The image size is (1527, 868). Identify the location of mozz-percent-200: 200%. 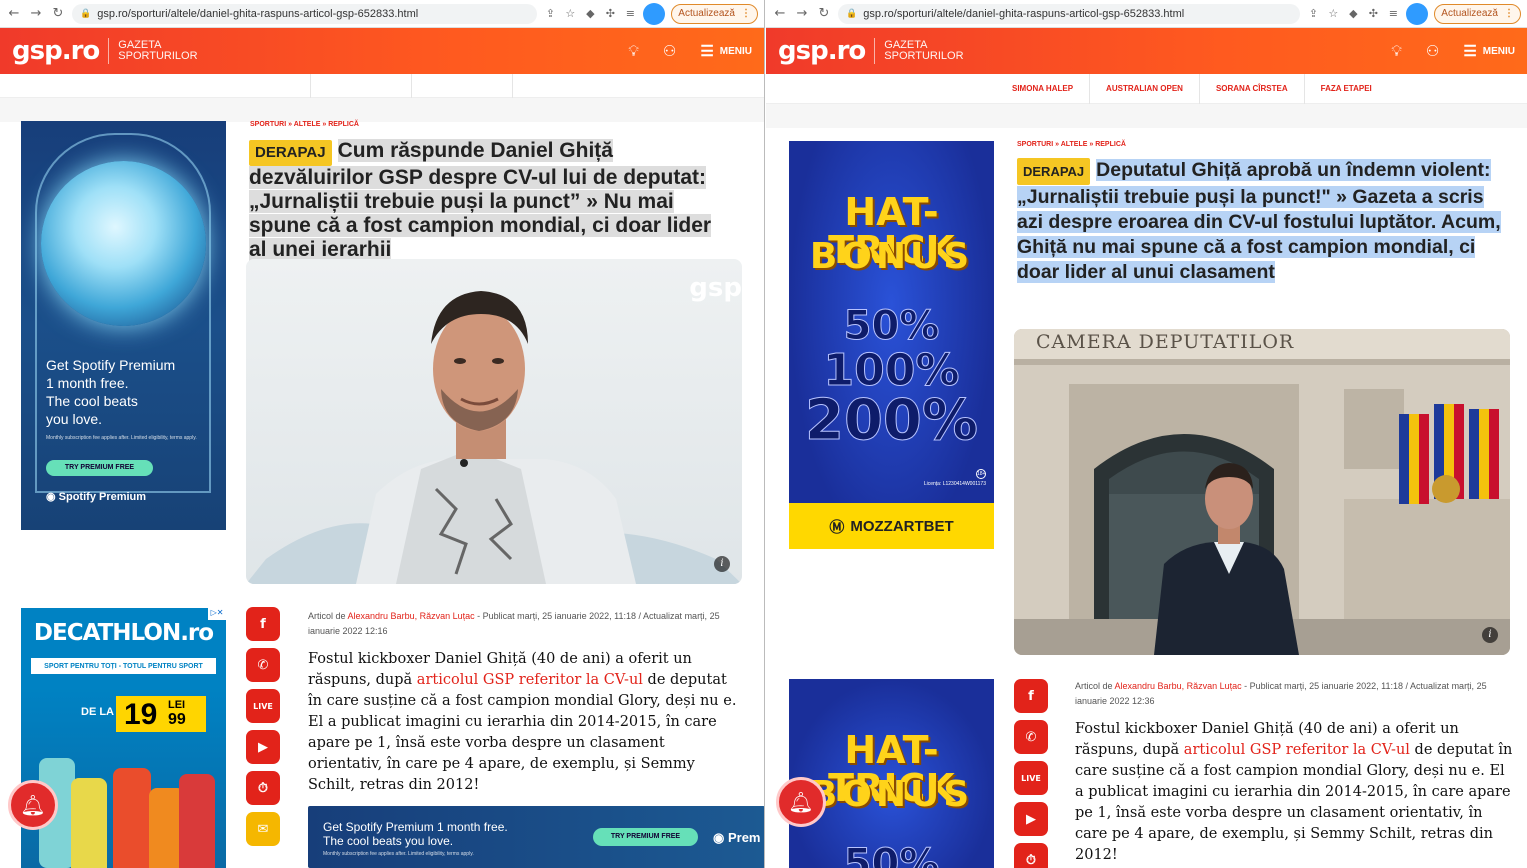
(891, 420).